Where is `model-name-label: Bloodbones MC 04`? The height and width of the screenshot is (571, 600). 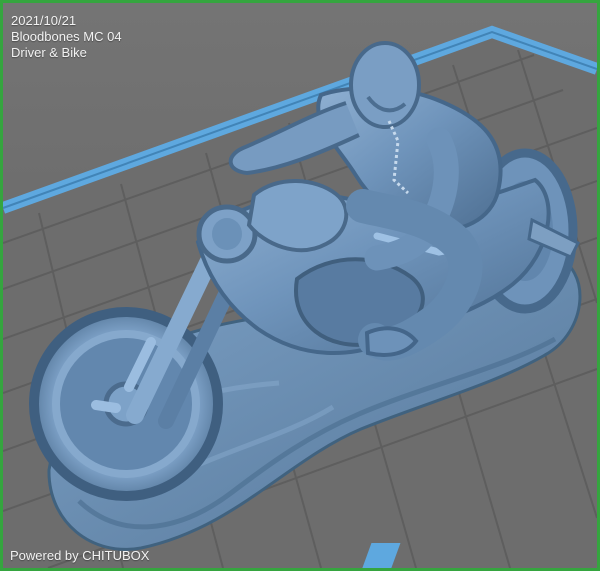
model-name-label: Bloodbones MC 04 is located at coordinates (66, 36).